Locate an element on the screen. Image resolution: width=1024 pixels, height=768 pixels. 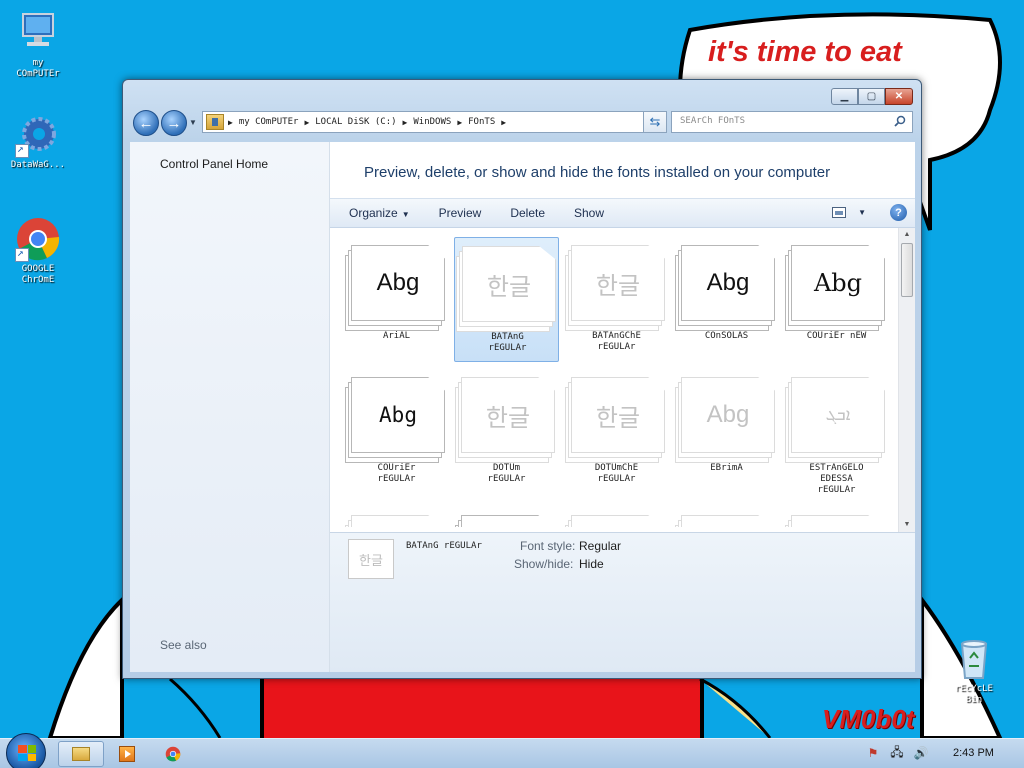
font-tile: Abg COnSOLAS is located at coordinates (726, 299).